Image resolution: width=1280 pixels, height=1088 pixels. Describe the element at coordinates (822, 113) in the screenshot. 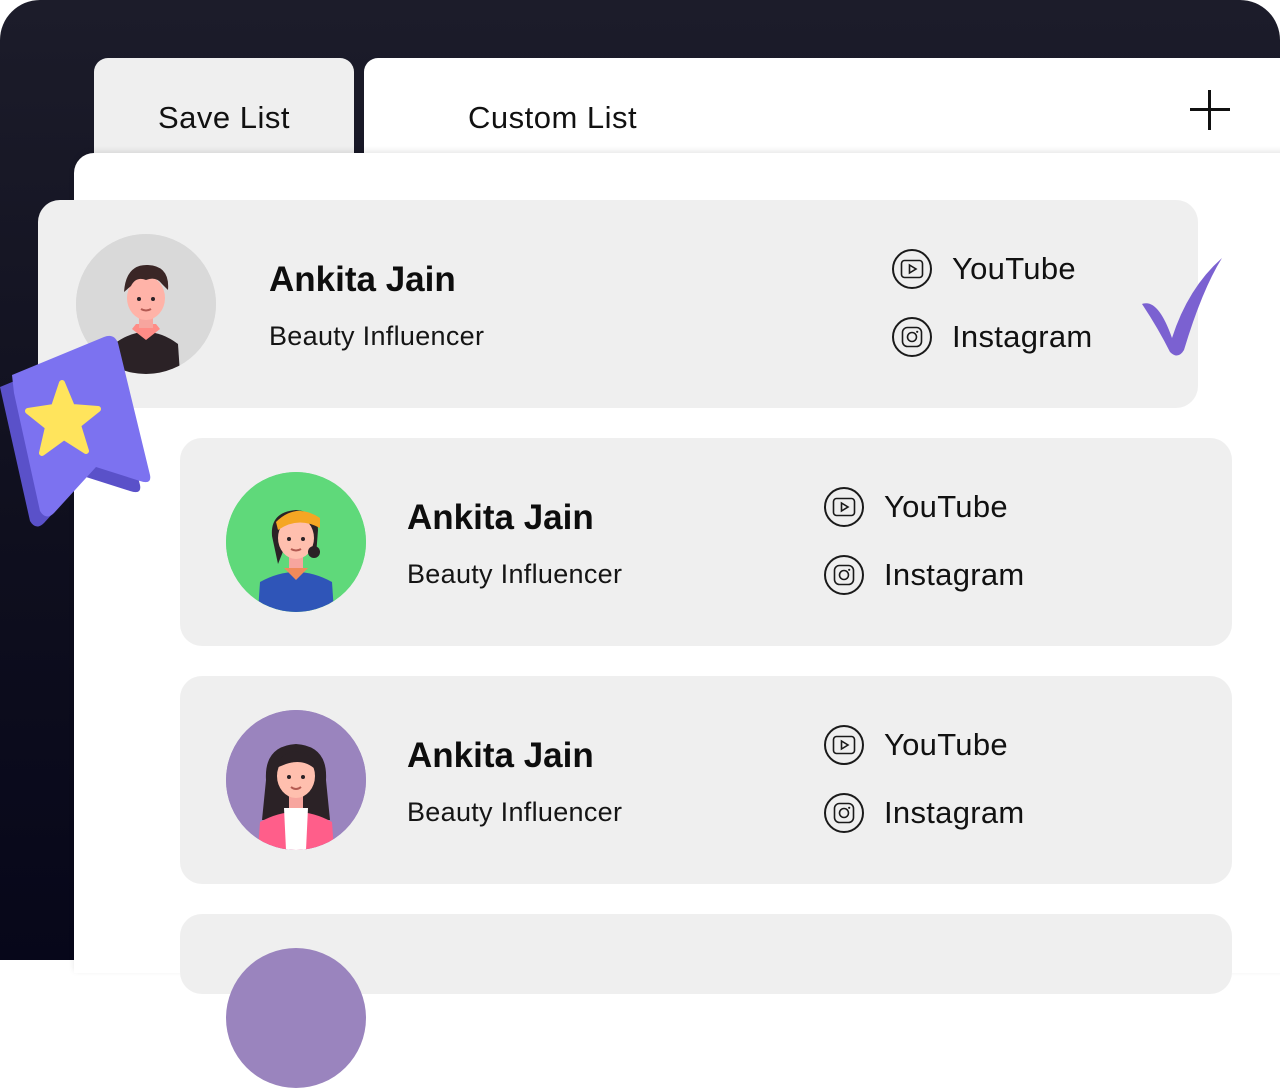

I see `tab-custom-list: Custom List` at that location.